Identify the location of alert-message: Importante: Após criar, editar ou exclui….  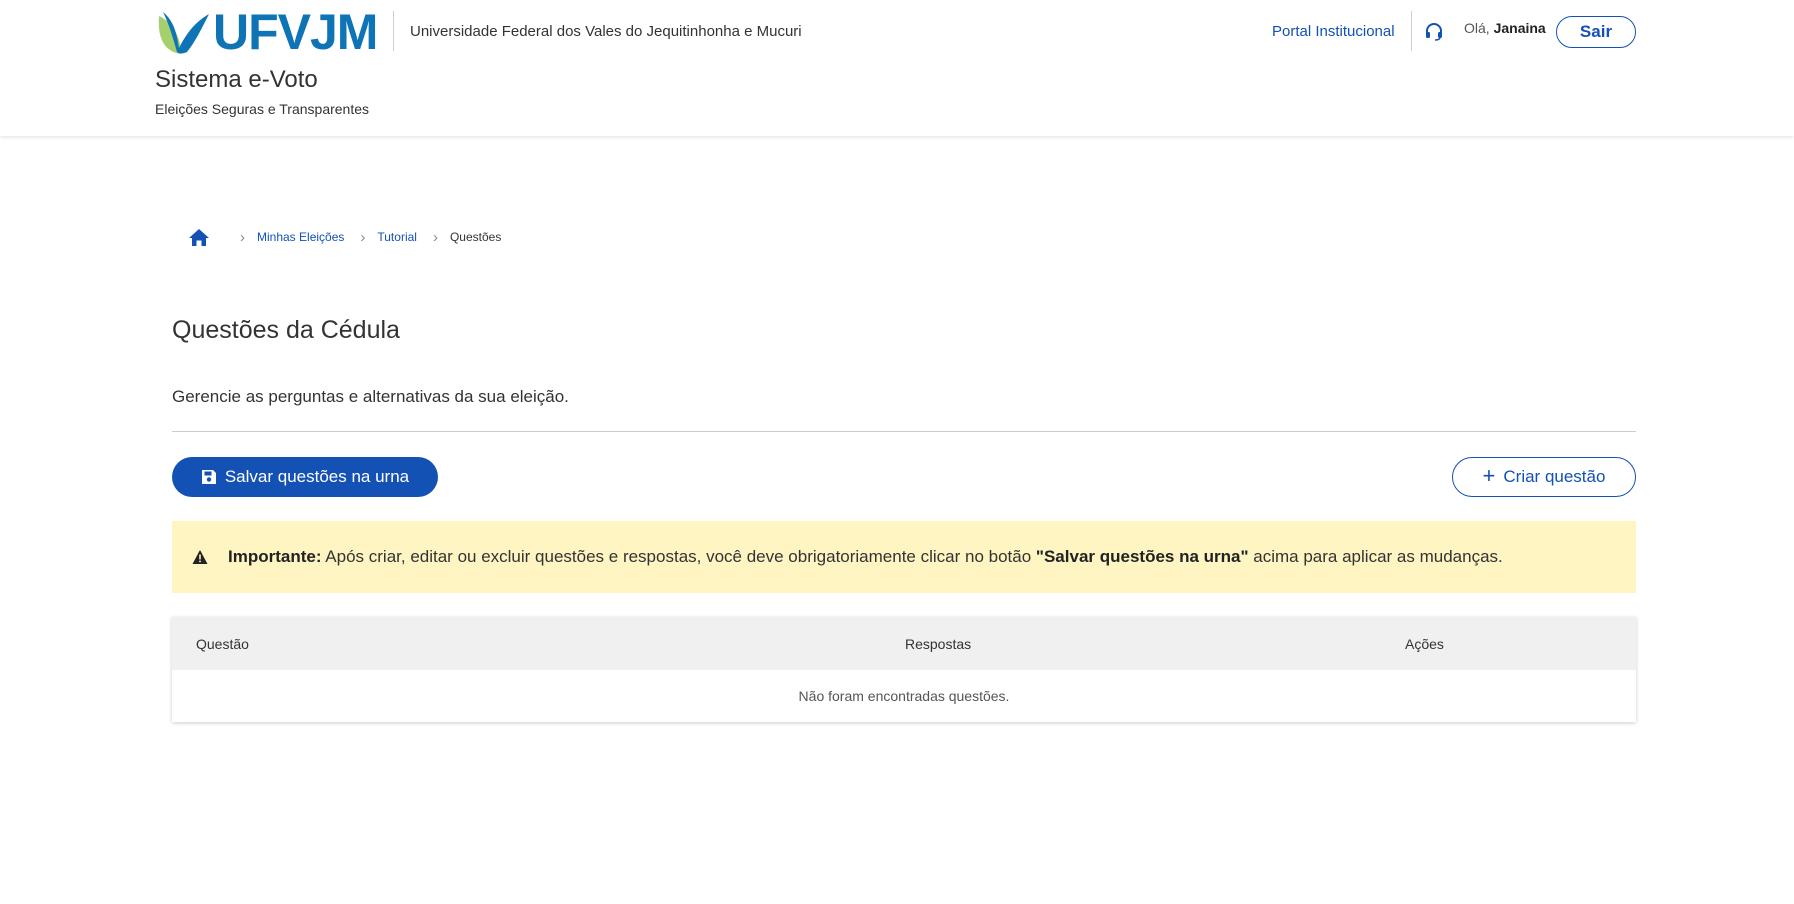
(865, 557).